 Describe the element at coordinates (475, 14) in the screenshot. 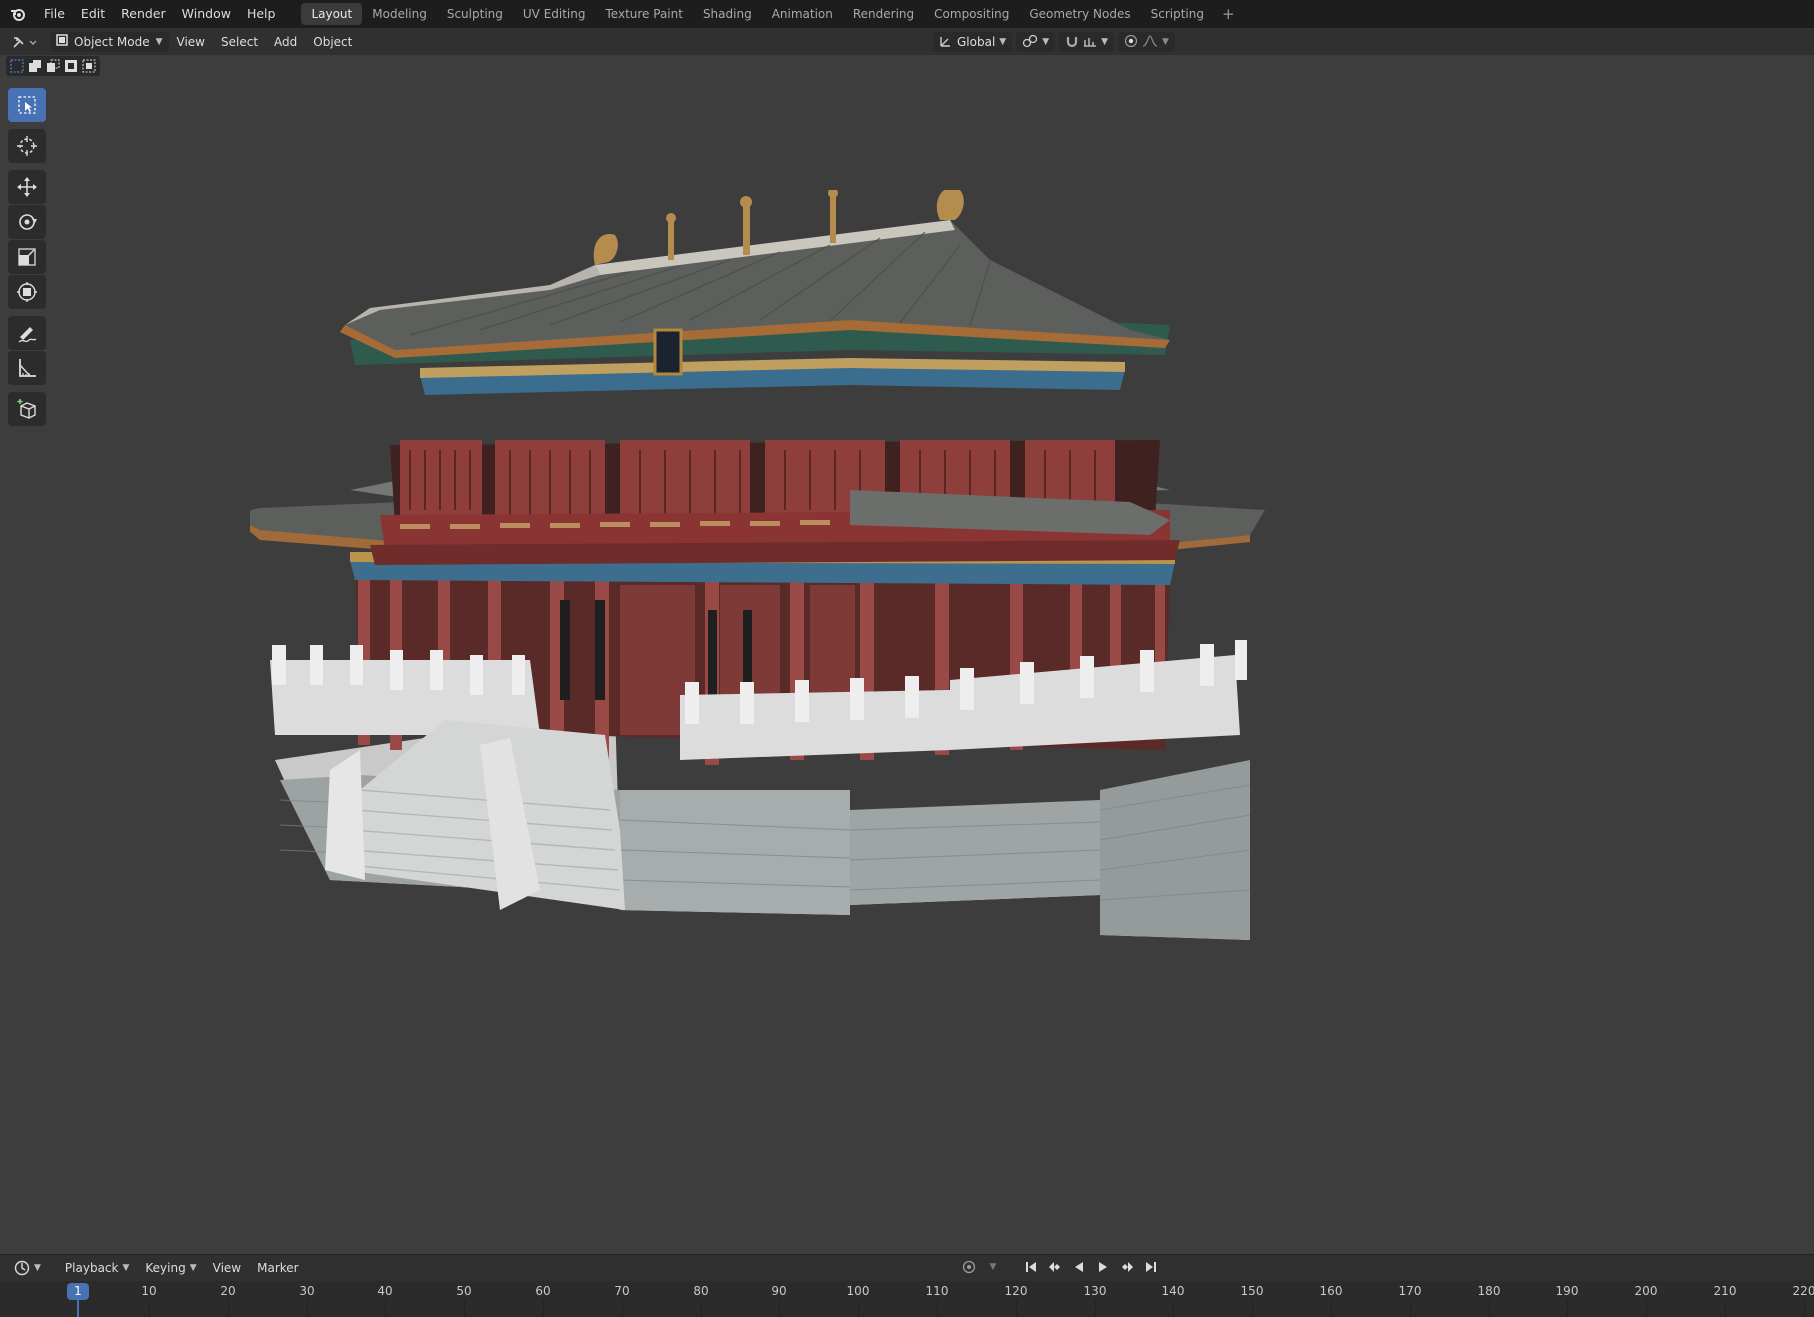

I see `tab-sculpting: Sculpting` at that location.